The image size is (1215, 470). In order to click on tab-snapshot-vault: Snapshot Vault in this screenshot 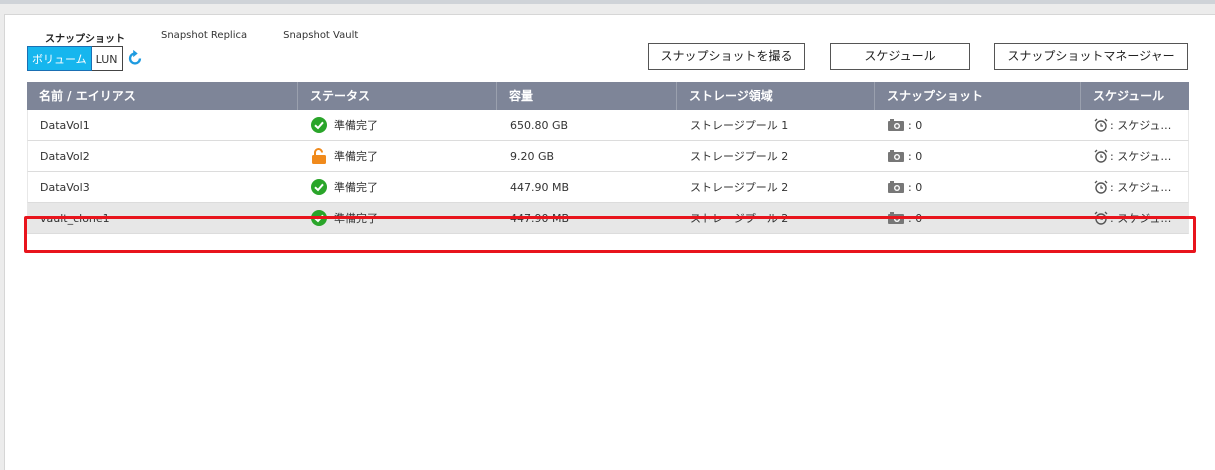, I will do `click(320, 40)`.